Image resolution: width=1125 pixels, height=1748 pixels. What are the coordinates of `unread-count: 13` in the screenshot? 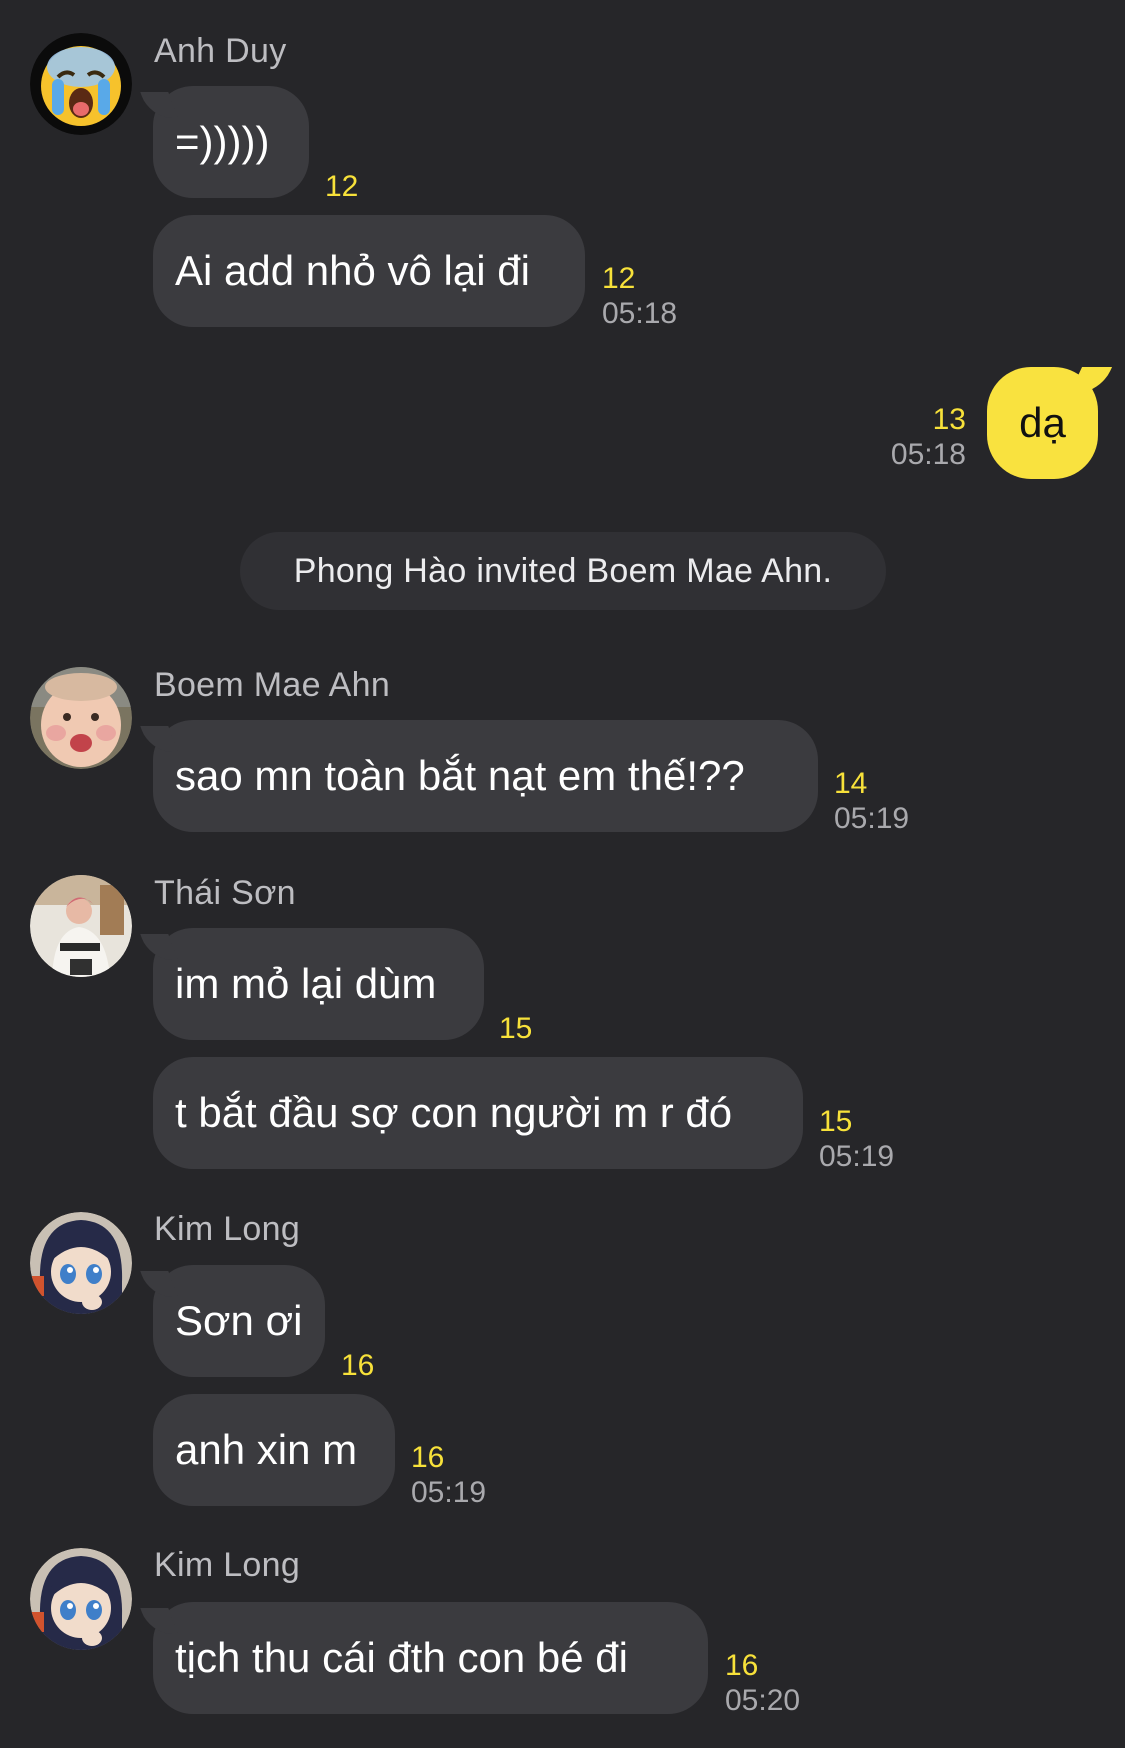 It's located at (949, 419).